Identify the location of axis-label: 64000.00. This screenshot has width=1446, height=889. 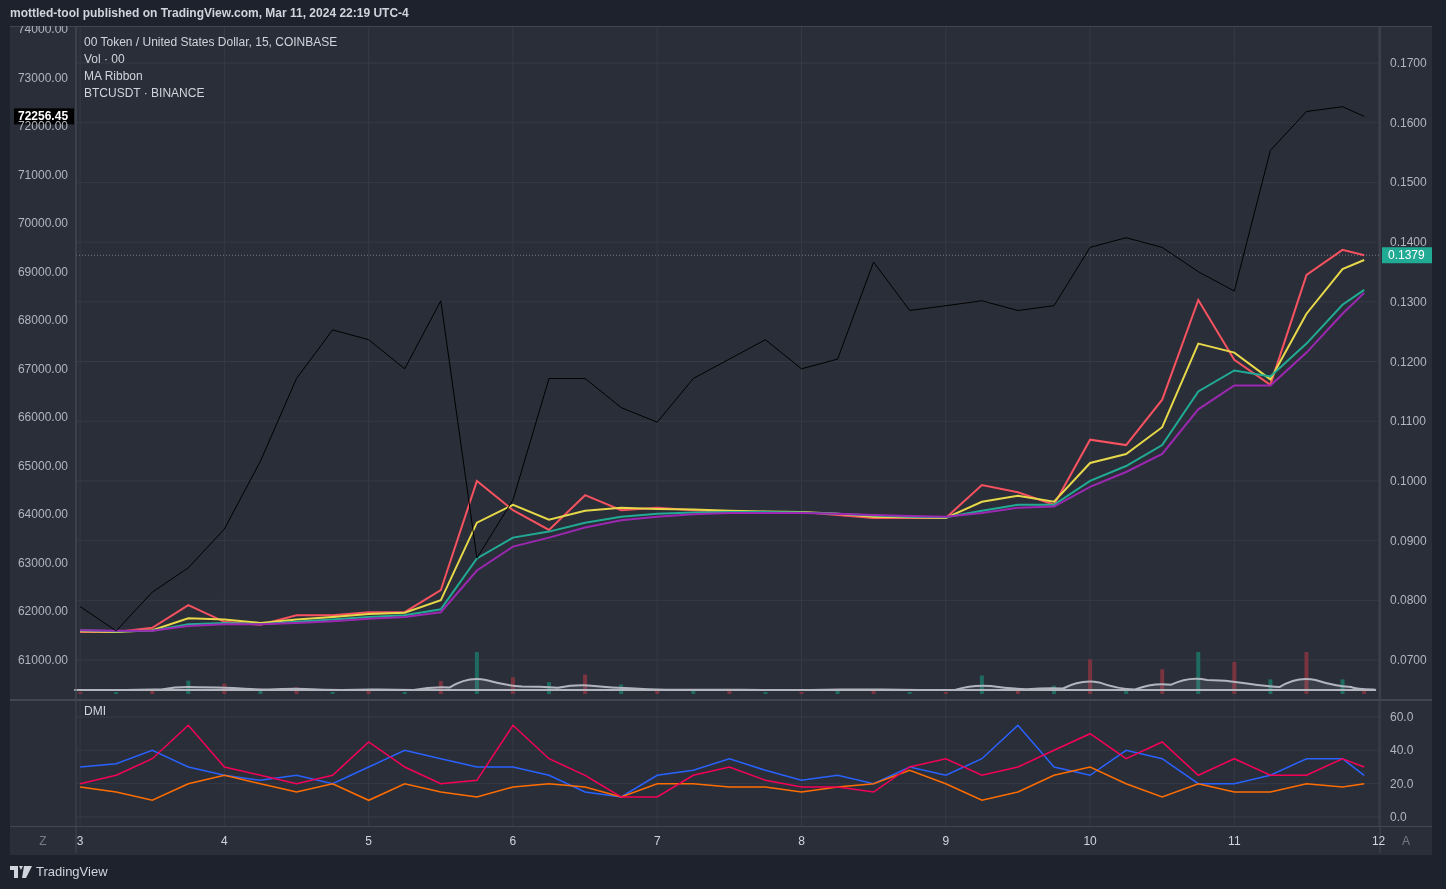
(42, 514).